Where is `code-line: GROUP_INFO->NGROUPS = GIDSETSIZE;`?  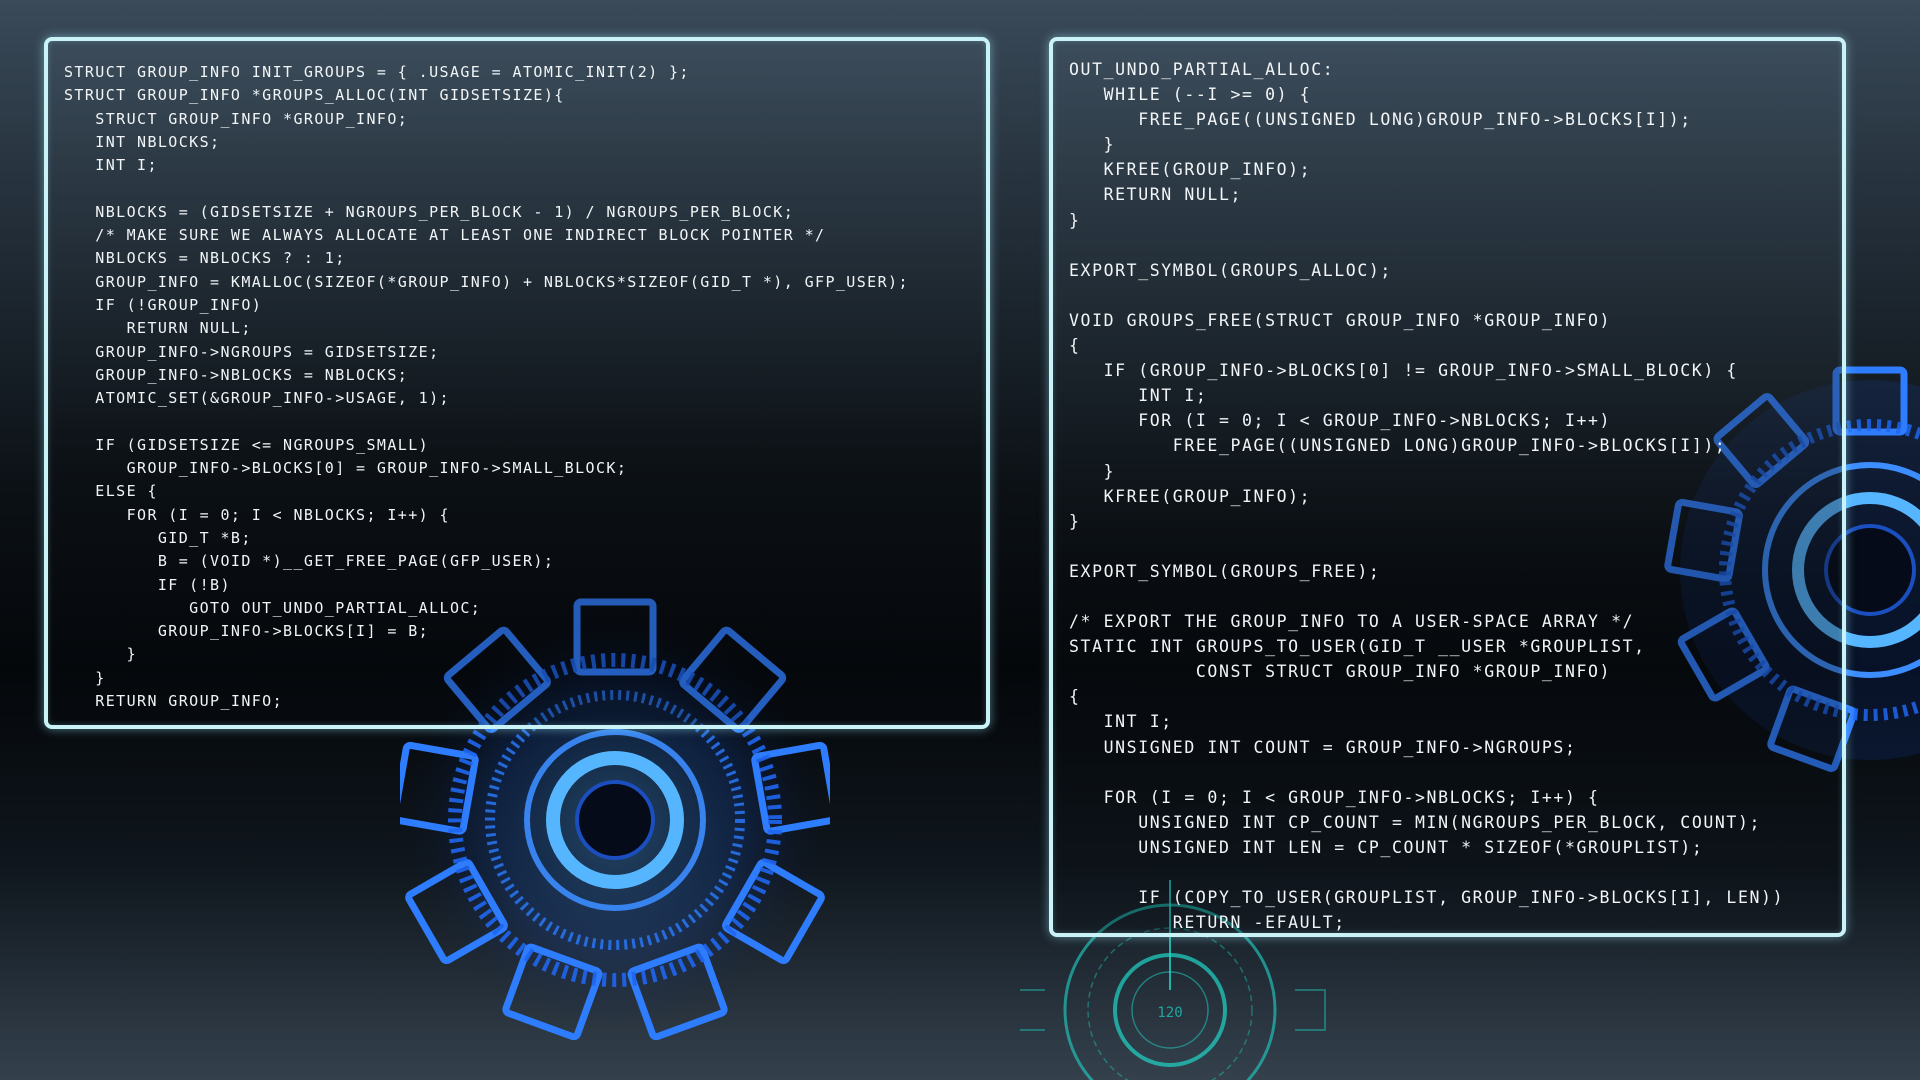 code-line: GROUP_INFO->NGROUPS = GIDSETSIZE; is located at coordinates (252, 351).